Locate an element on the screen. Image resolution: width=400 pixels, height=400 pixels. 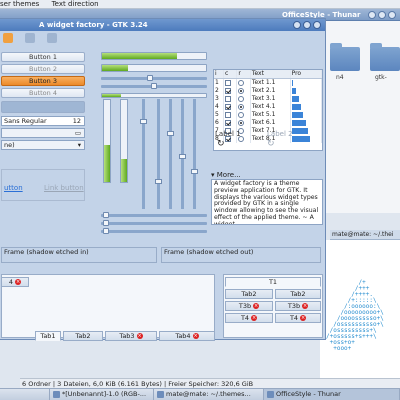
list-row: 2 Text 2.1 is located at coordinates (268, 91).